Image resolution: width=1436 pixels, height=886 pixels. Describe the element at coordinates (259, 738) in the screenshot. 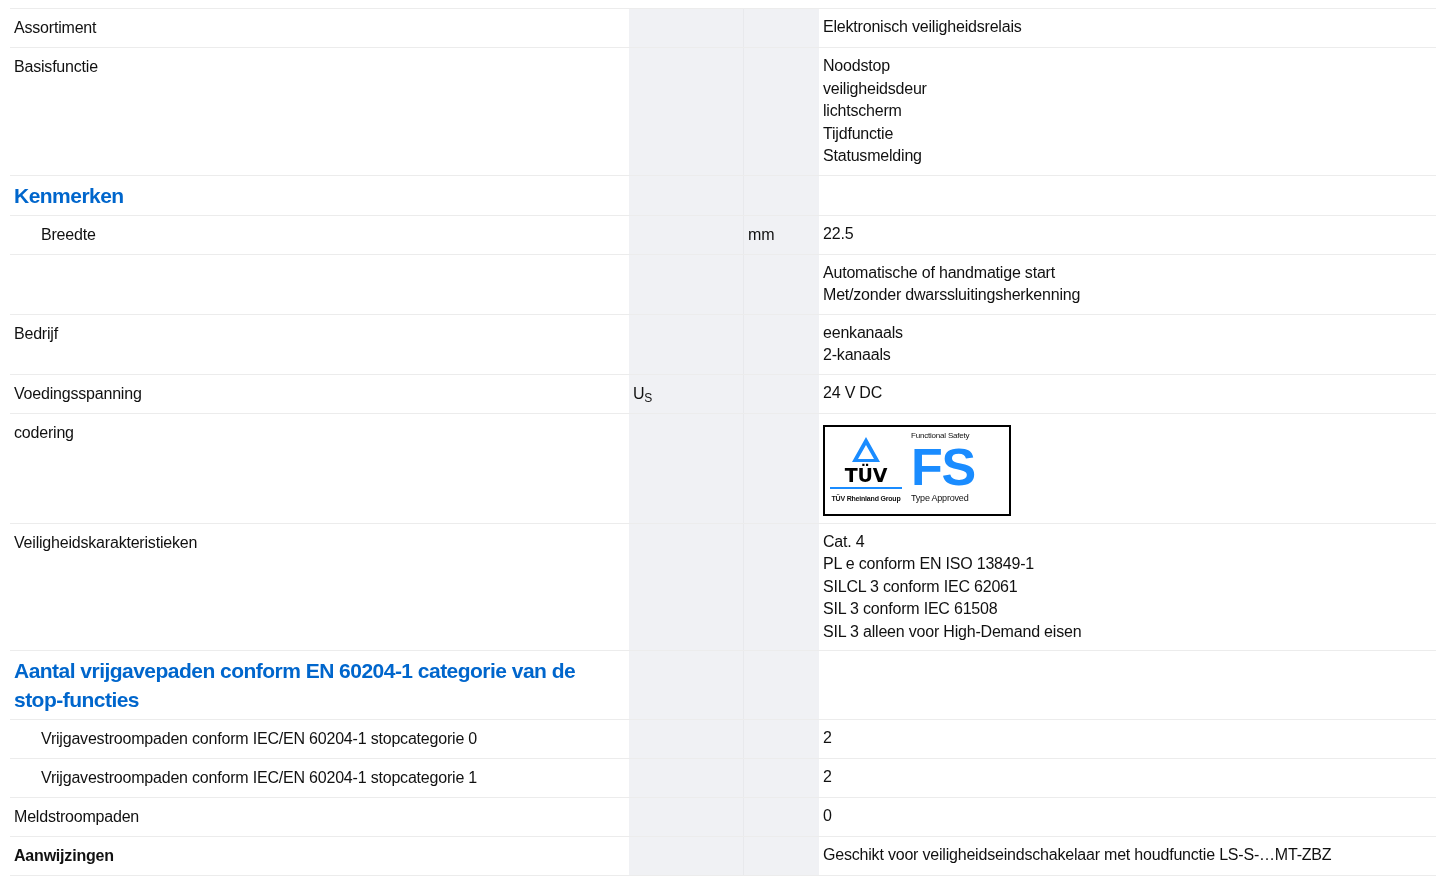

I see `property-label: Vrijgavestroompaden conform IEC/EN 60204-1 stopcategorie 0` at that location.